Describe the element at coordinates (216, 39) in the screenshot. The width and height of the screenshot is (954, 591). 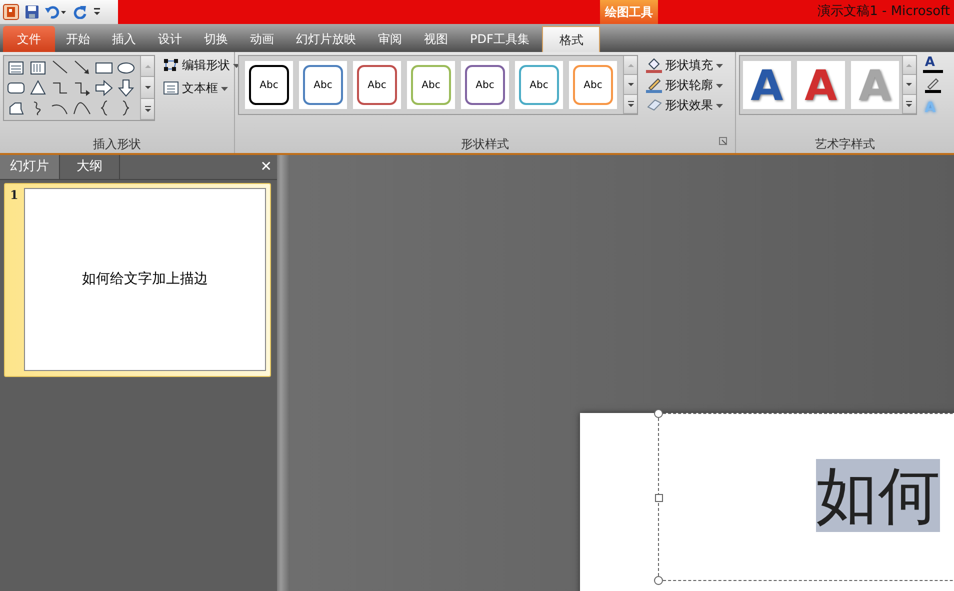
I see `ribbon-tab: 切换` at that location.